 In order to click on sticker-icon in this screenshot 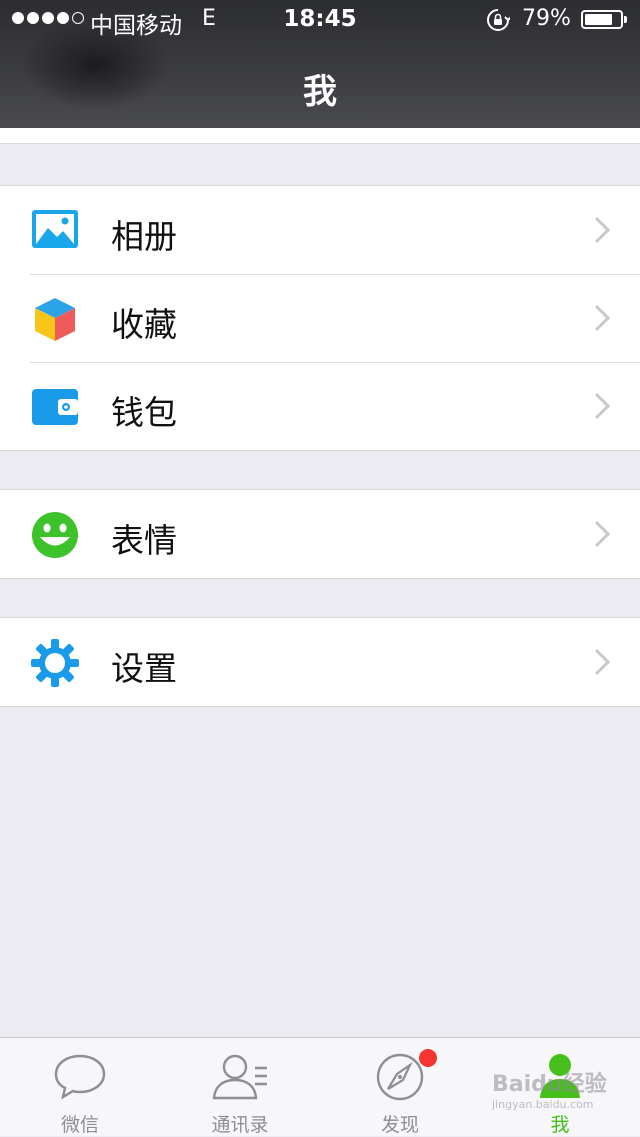, I will do `click(55, 535)`.